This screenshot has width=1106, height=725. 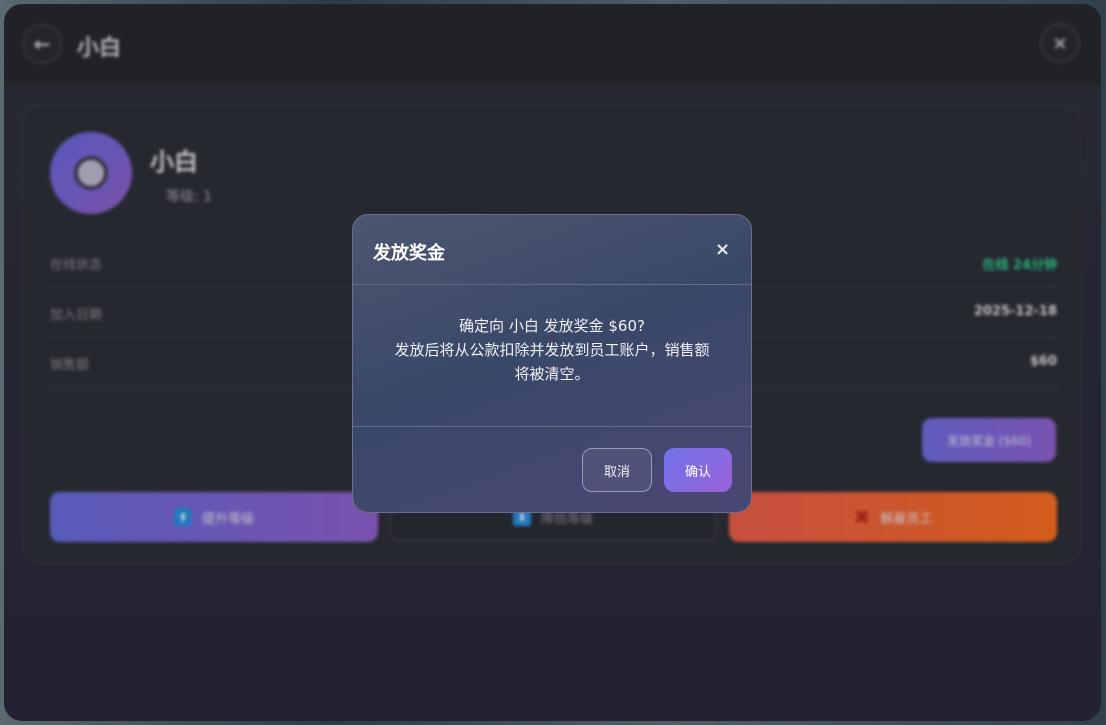 What do you see at coordinates (552, 374) in the screenshot?
I see `dialog-message-line: 将被清空。` at bounding box center [552, 374].